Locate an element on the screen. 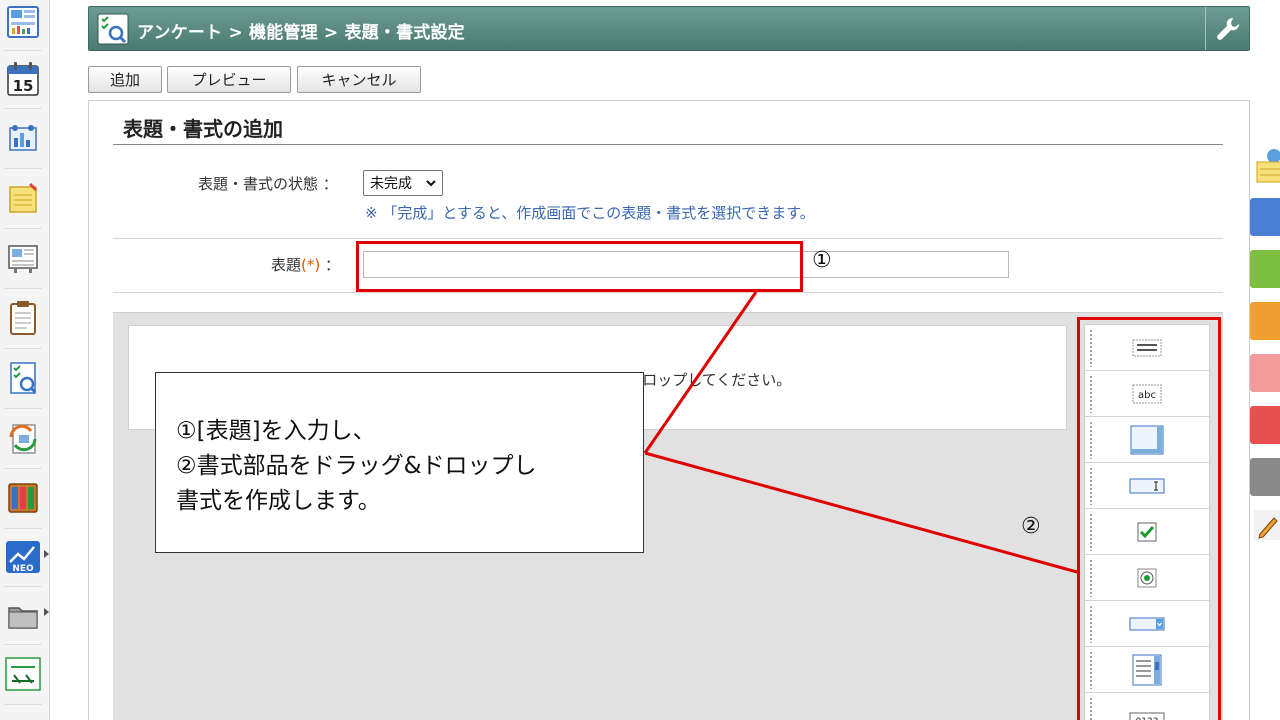  instruction-callout: ①[表題]を入力し、 ②書式部品をドラッグ&ドロップし 書式を作成します。 is located at coordinates (399, 462).